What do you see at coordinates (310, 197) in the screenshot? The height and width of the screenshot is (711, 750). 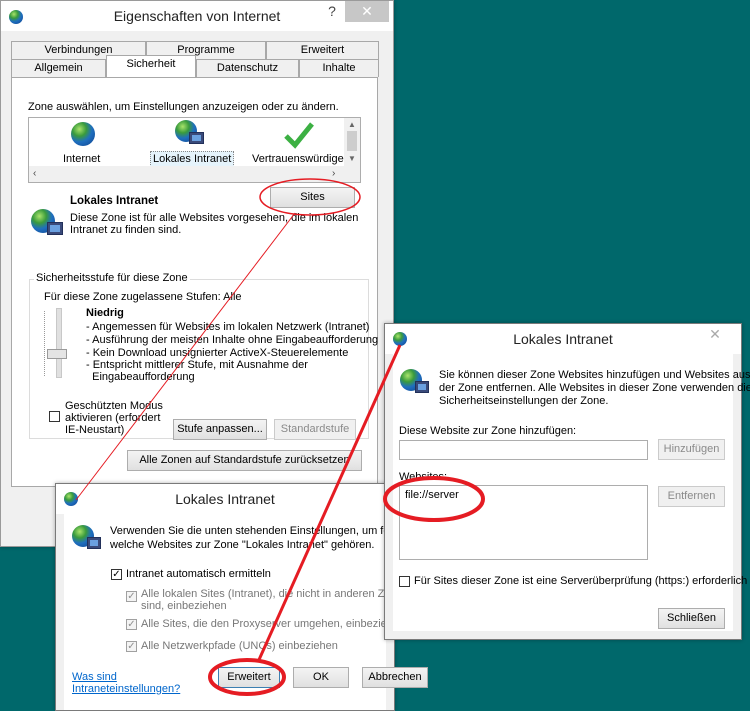 I see `sites-highlight-ellipse` at bounding box center [310, 197].